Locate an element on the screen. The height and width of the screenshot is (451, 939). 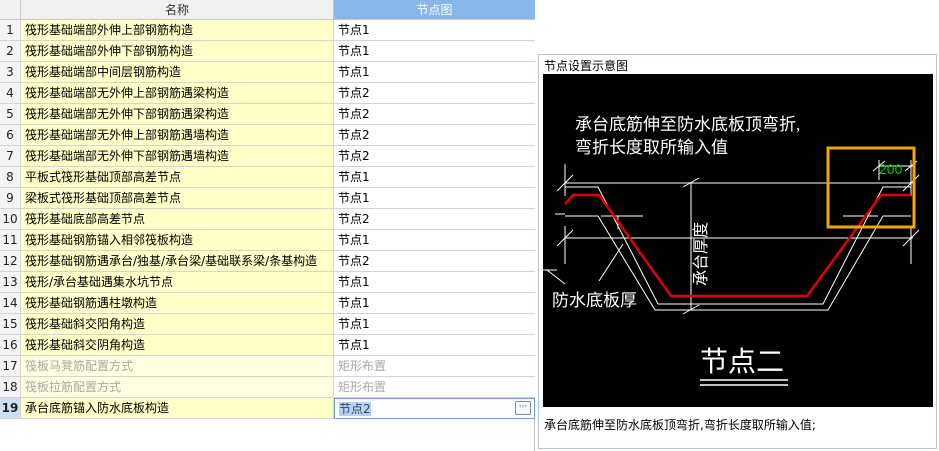
table-row: 16 筏形基础斜交阴角构造 节点1 is located at coordinates (267, 345).